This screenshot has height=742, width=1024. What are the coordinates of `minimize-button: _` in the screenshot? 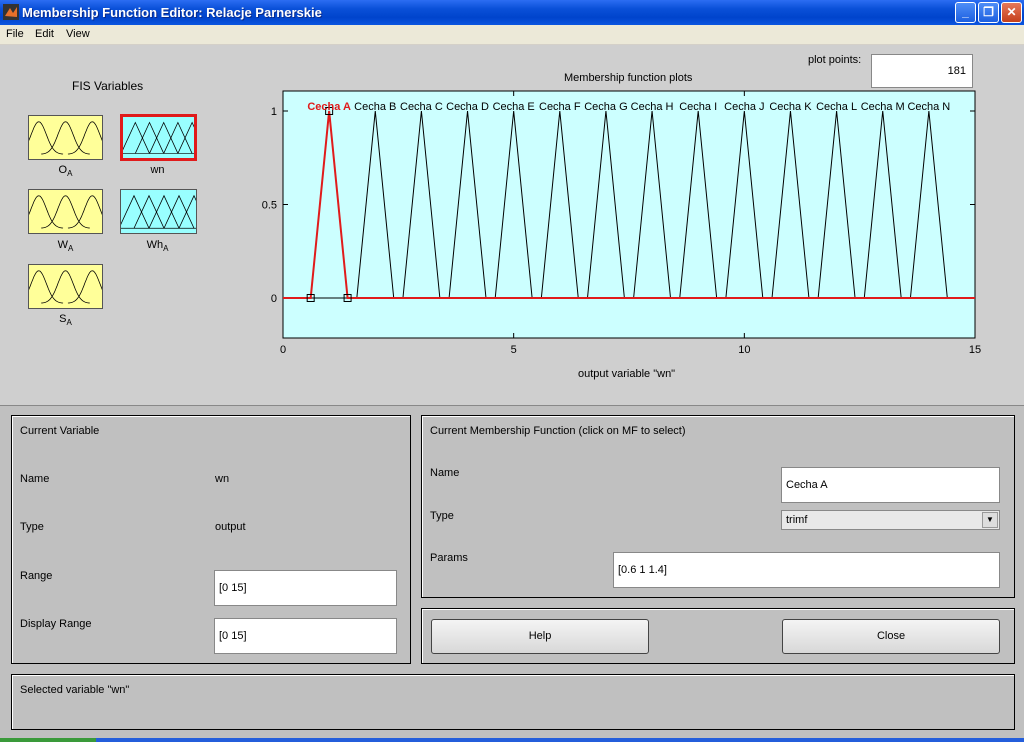 It's located at (965, 12).